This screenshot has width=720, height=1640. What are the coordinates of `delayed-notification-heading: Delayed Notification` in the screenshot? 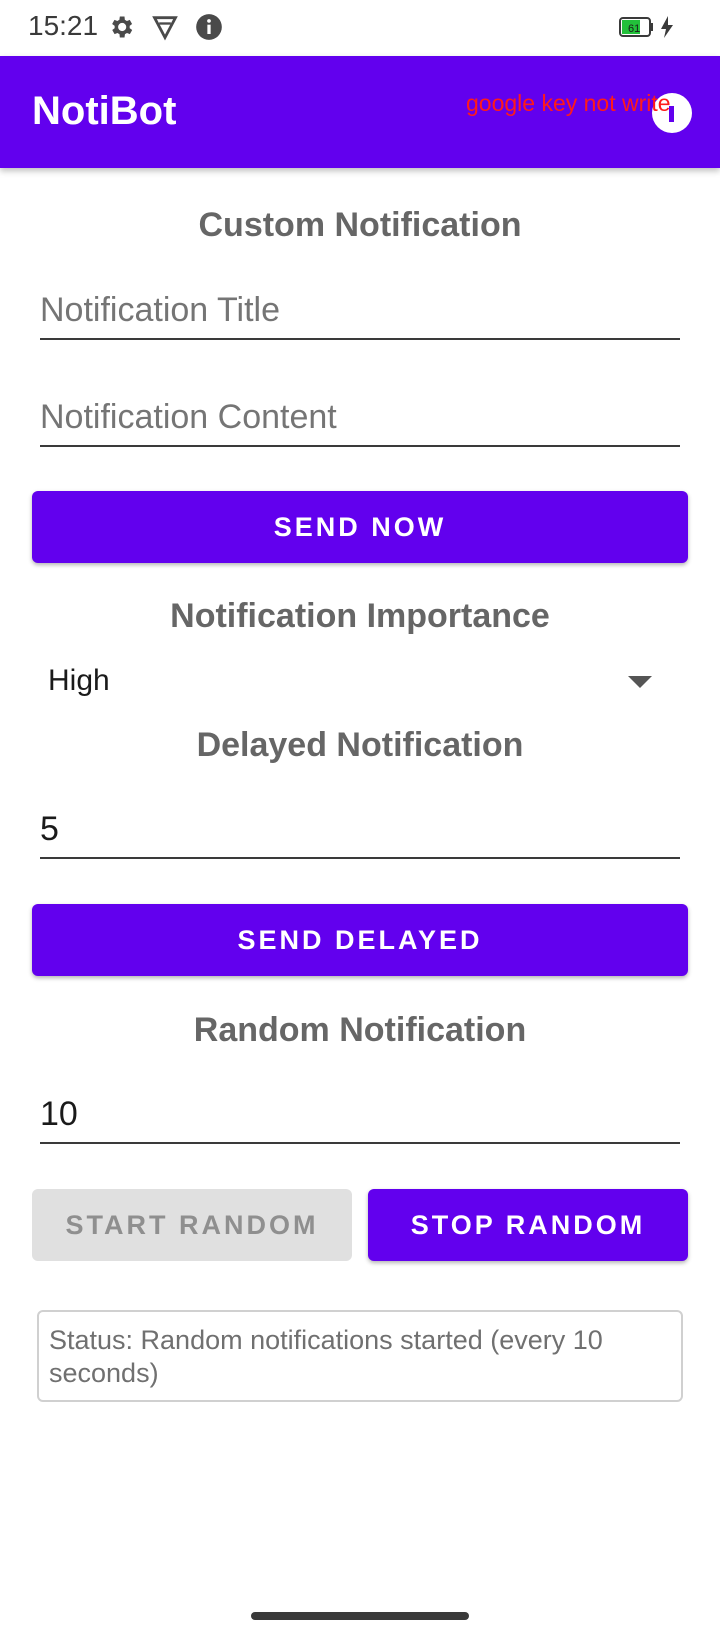 It's located at (360, 745).